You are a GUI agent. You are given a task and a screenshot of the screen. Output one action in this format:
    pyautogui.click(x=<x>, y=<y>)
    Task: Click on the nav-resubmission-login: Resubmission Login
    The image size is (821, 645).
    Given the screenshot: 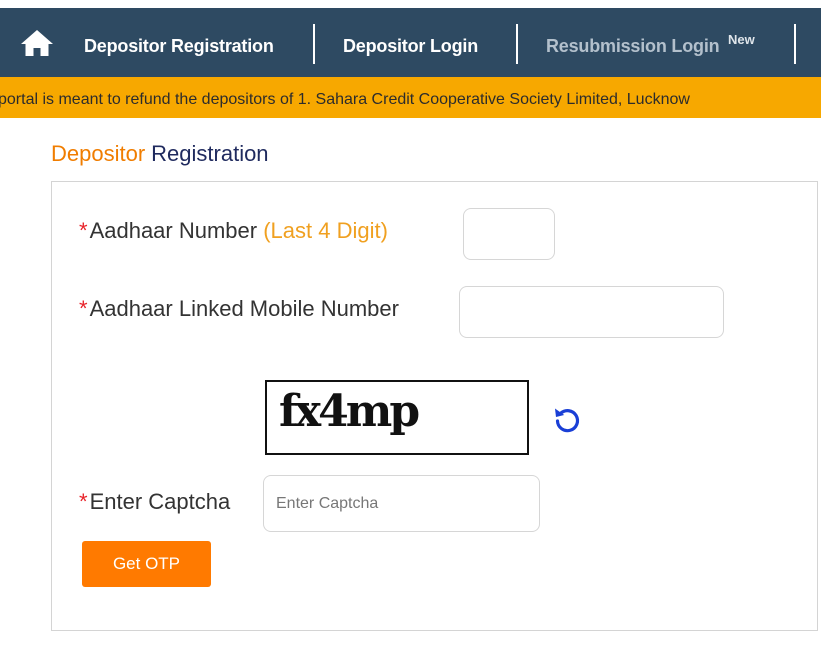 What is the action you would take?
    pyautogui.click(x=633, y=42)
    